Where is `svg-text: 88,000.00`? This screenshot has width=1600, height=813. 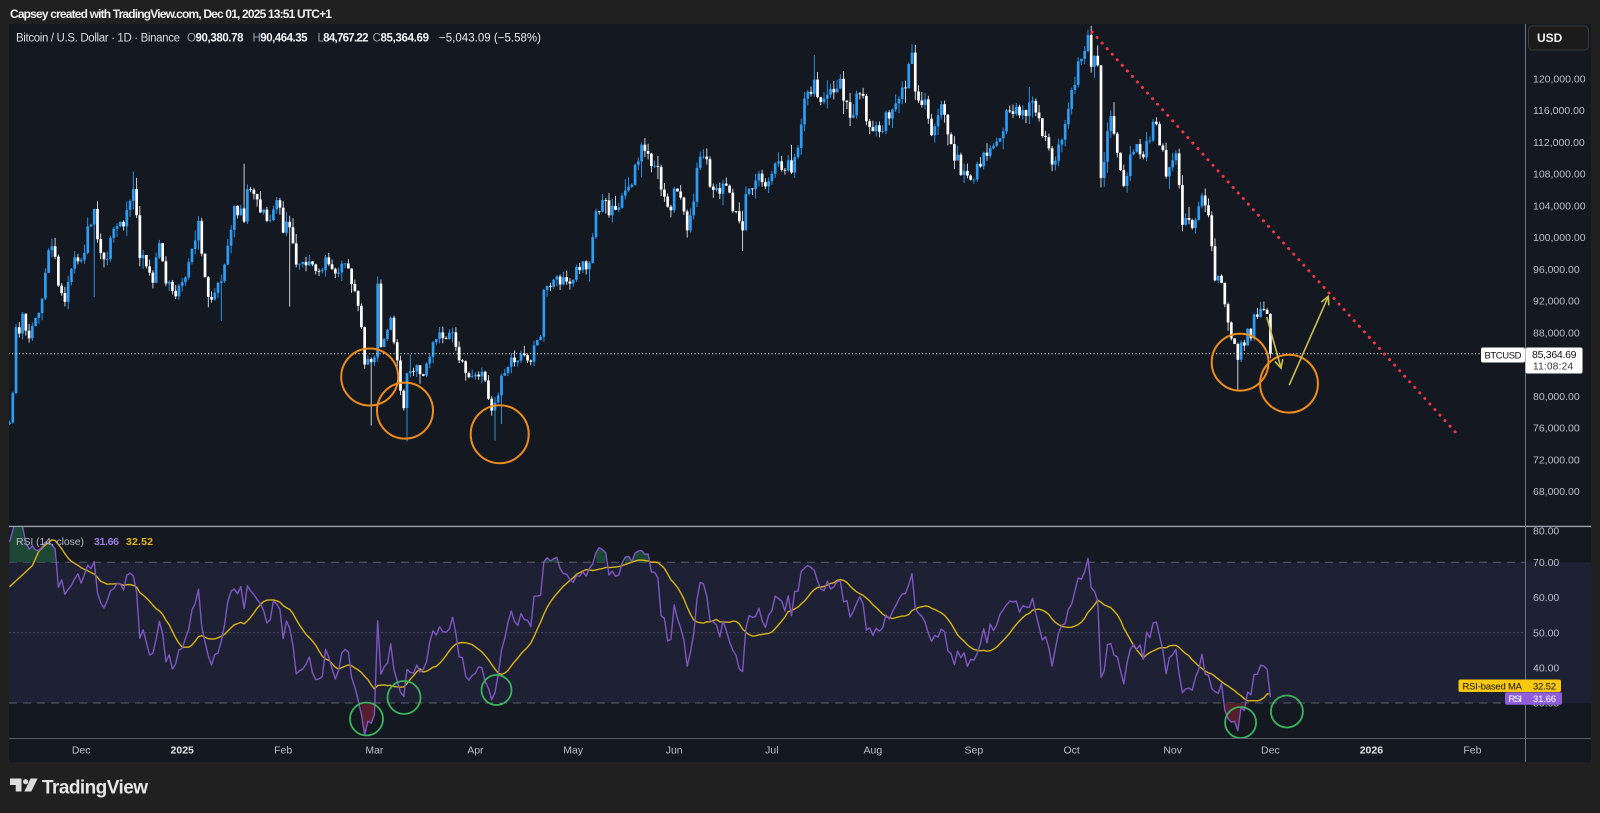
svg-text: 88,000.00 is located at coordinates (1556, 334).